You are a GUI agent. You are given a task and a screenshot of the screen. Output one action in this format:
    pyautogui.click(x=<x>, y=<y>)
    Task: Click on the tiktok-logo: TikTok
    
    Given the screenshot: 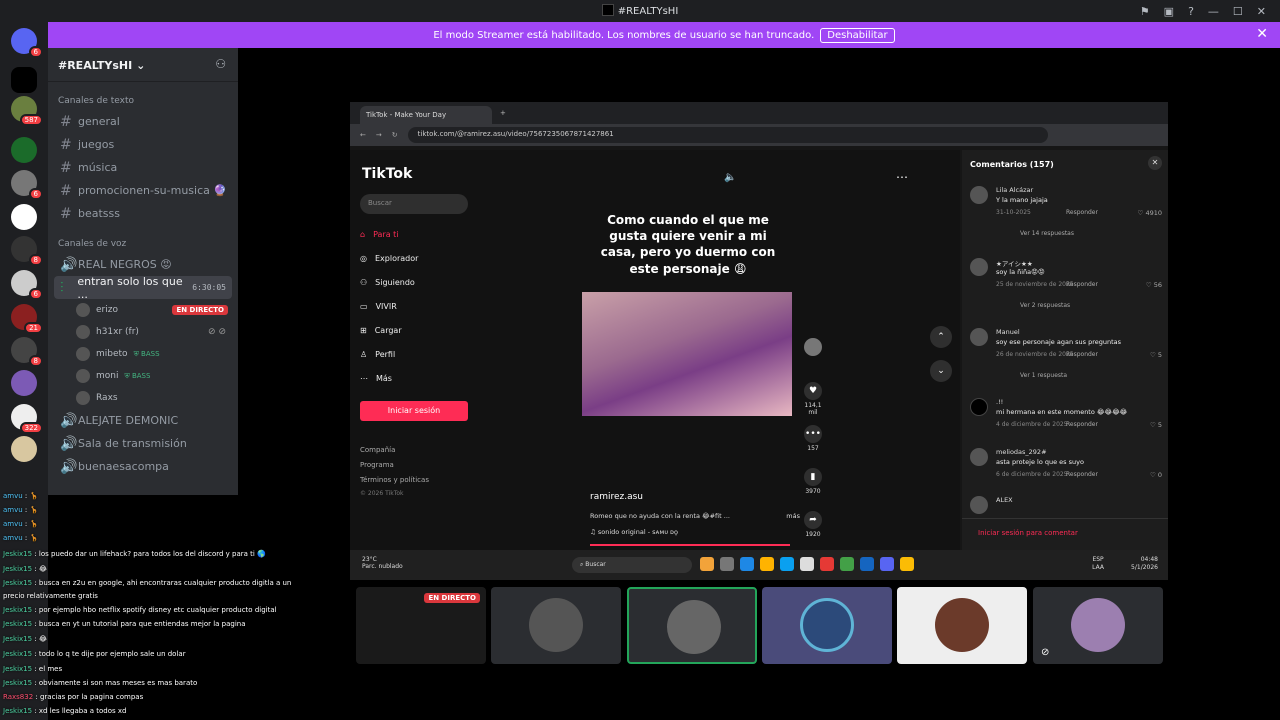 What is the action you would take?
    pyautogui.click(x=387, y=174)
    